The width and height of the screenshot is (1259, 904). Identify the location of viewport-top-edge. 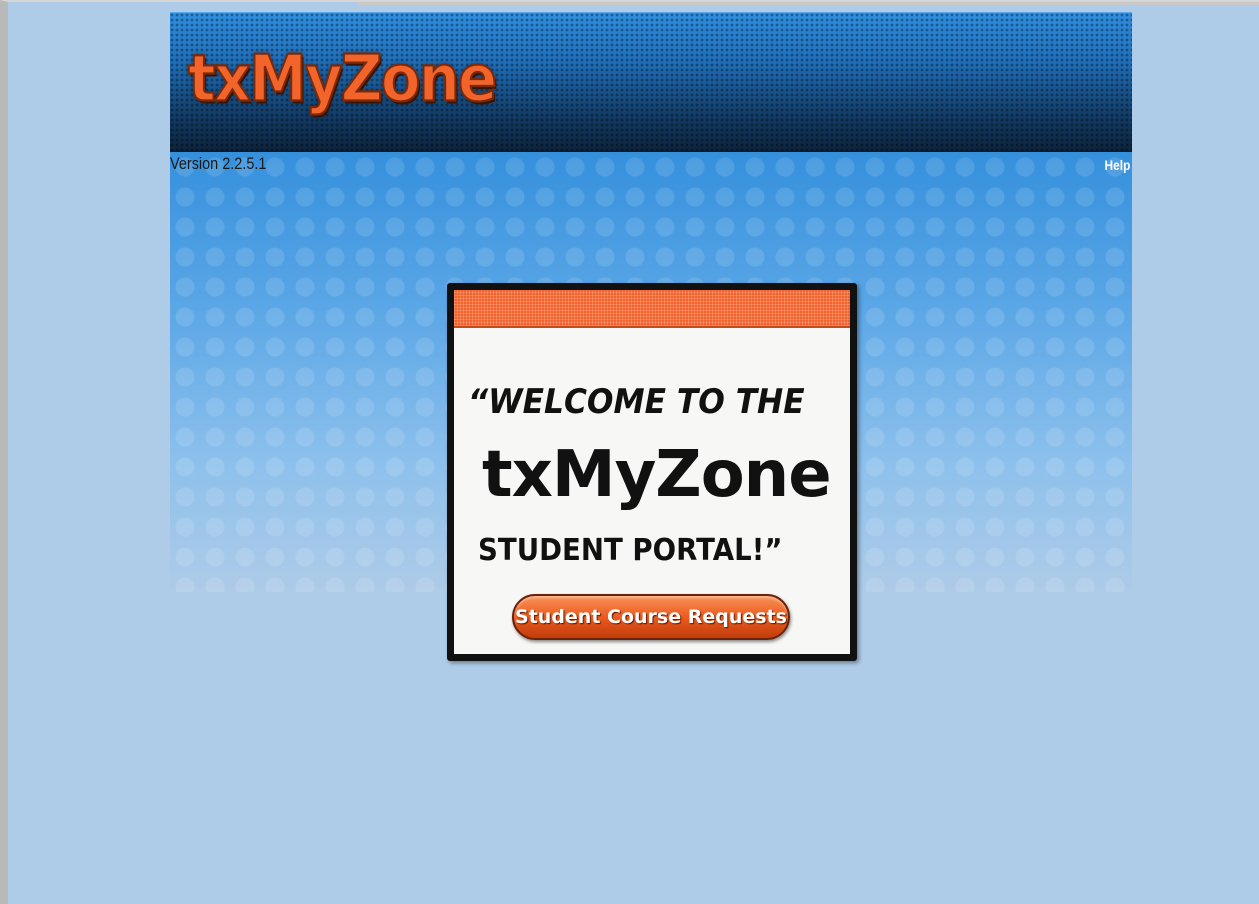
(808, 3).